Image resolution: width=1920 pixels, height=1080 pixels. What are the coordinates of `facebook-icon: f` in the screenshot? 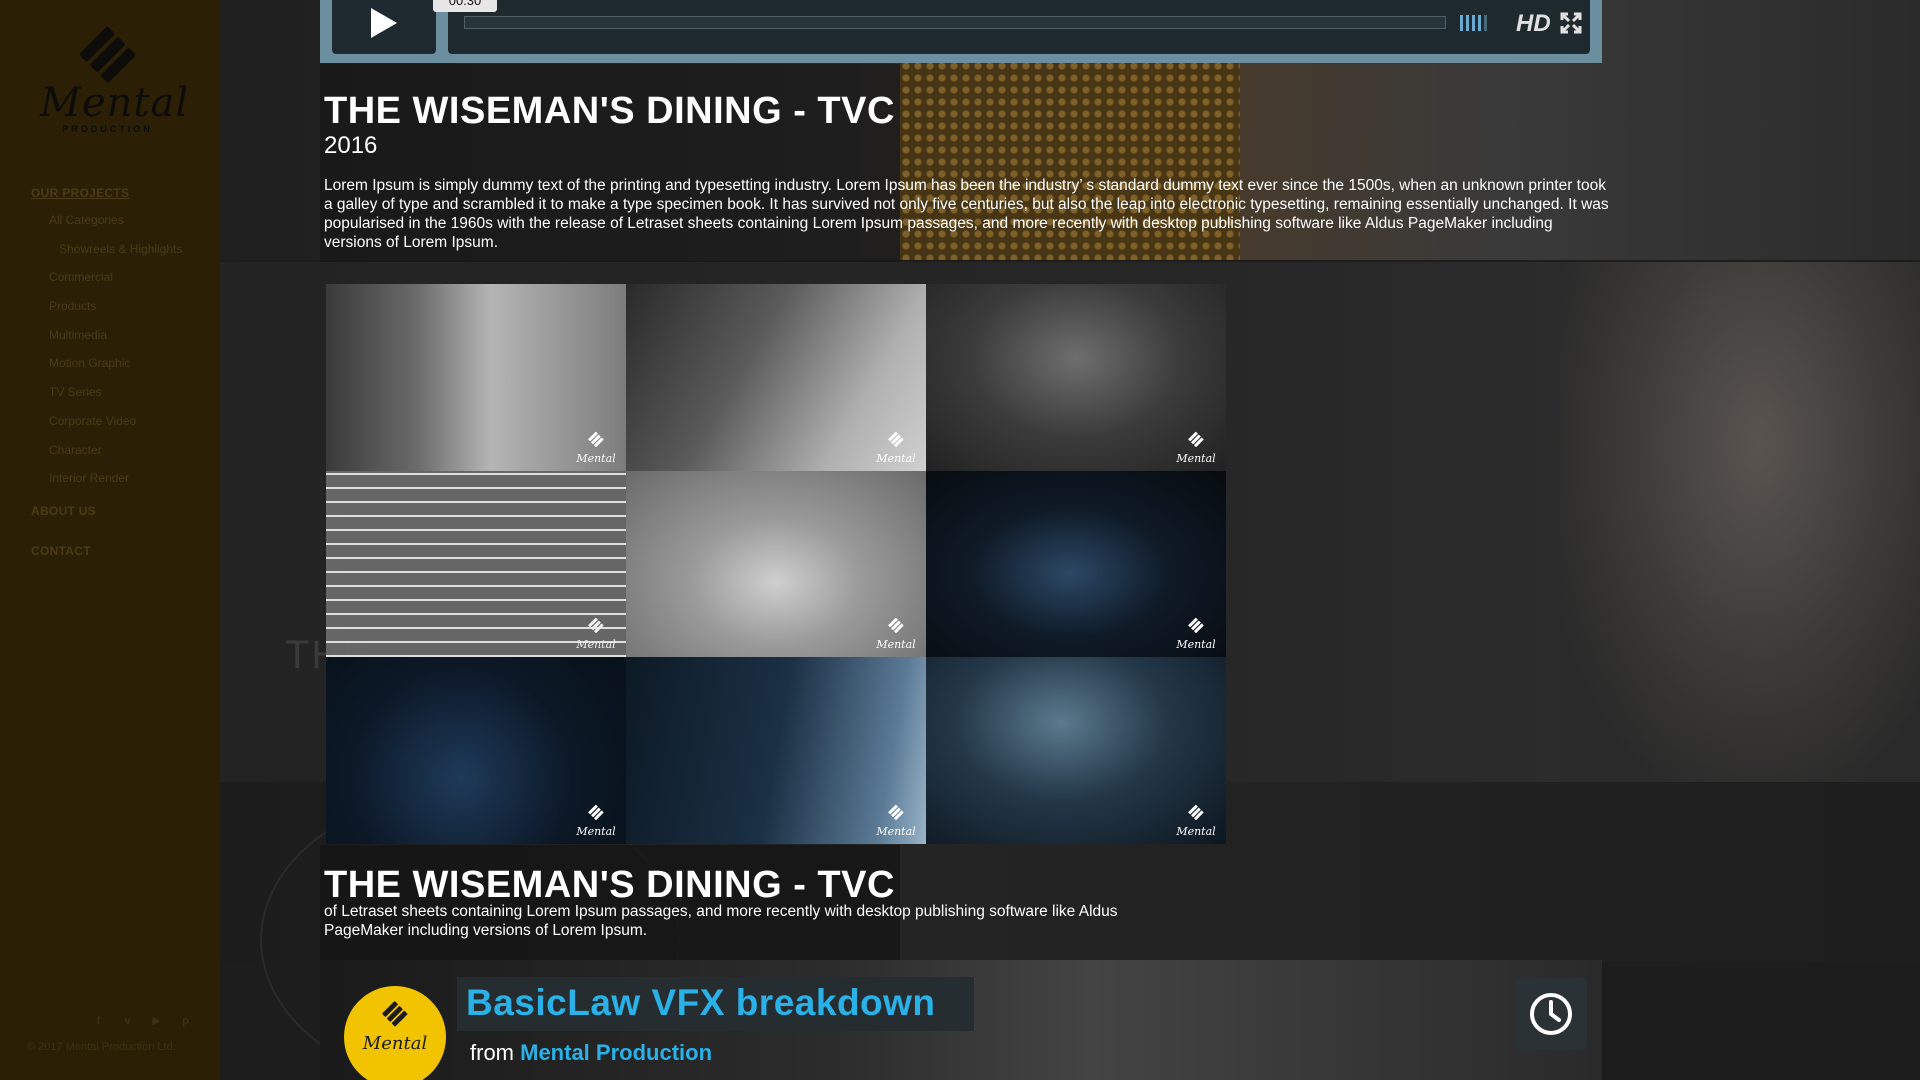 It's located at (98, 1020).